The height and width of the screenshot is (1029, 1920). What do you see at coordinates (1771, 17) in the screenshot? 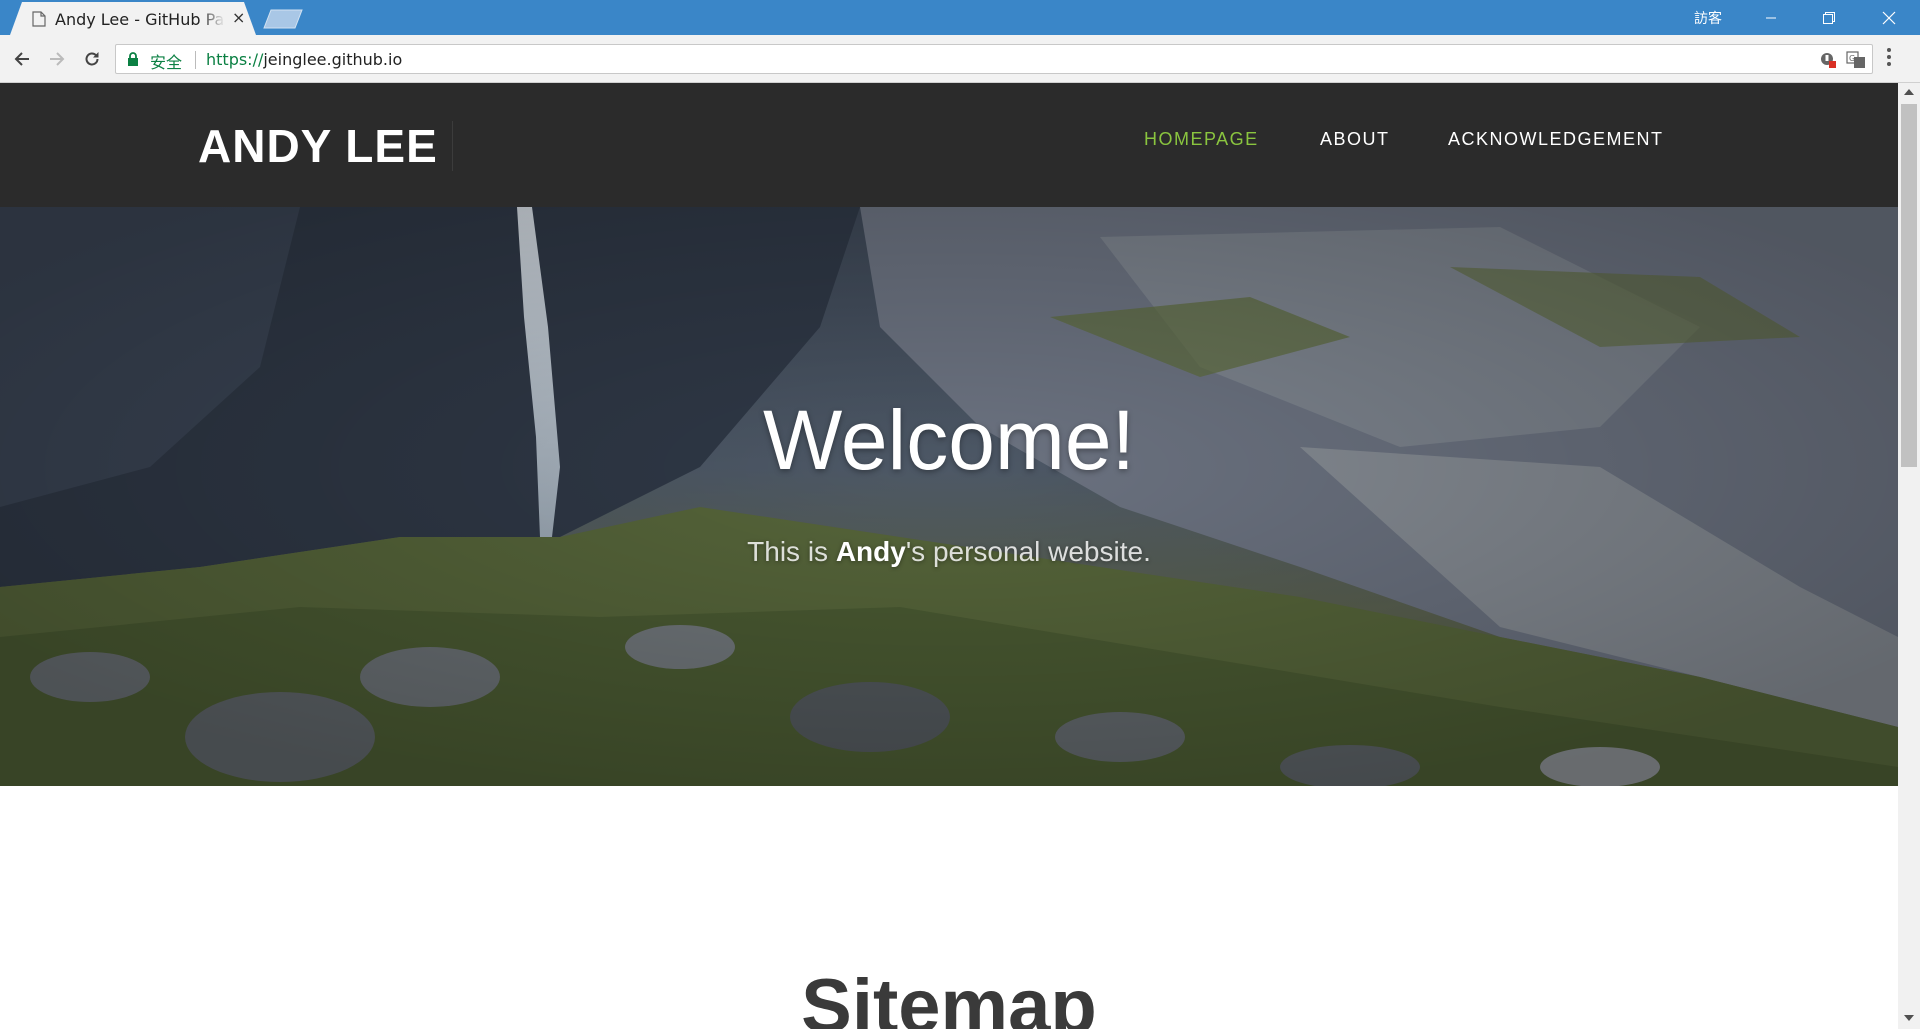
I see `minimize-icon` at bounding box center [1771, 17].